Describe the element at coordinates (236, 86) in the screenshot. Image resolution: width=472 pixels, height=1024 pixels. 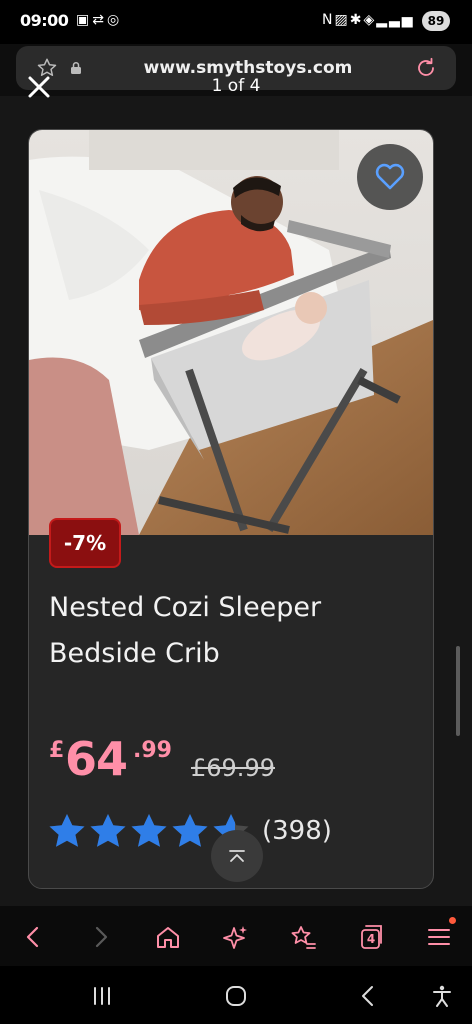
I see `image-counter: 1 of 4` at that location.